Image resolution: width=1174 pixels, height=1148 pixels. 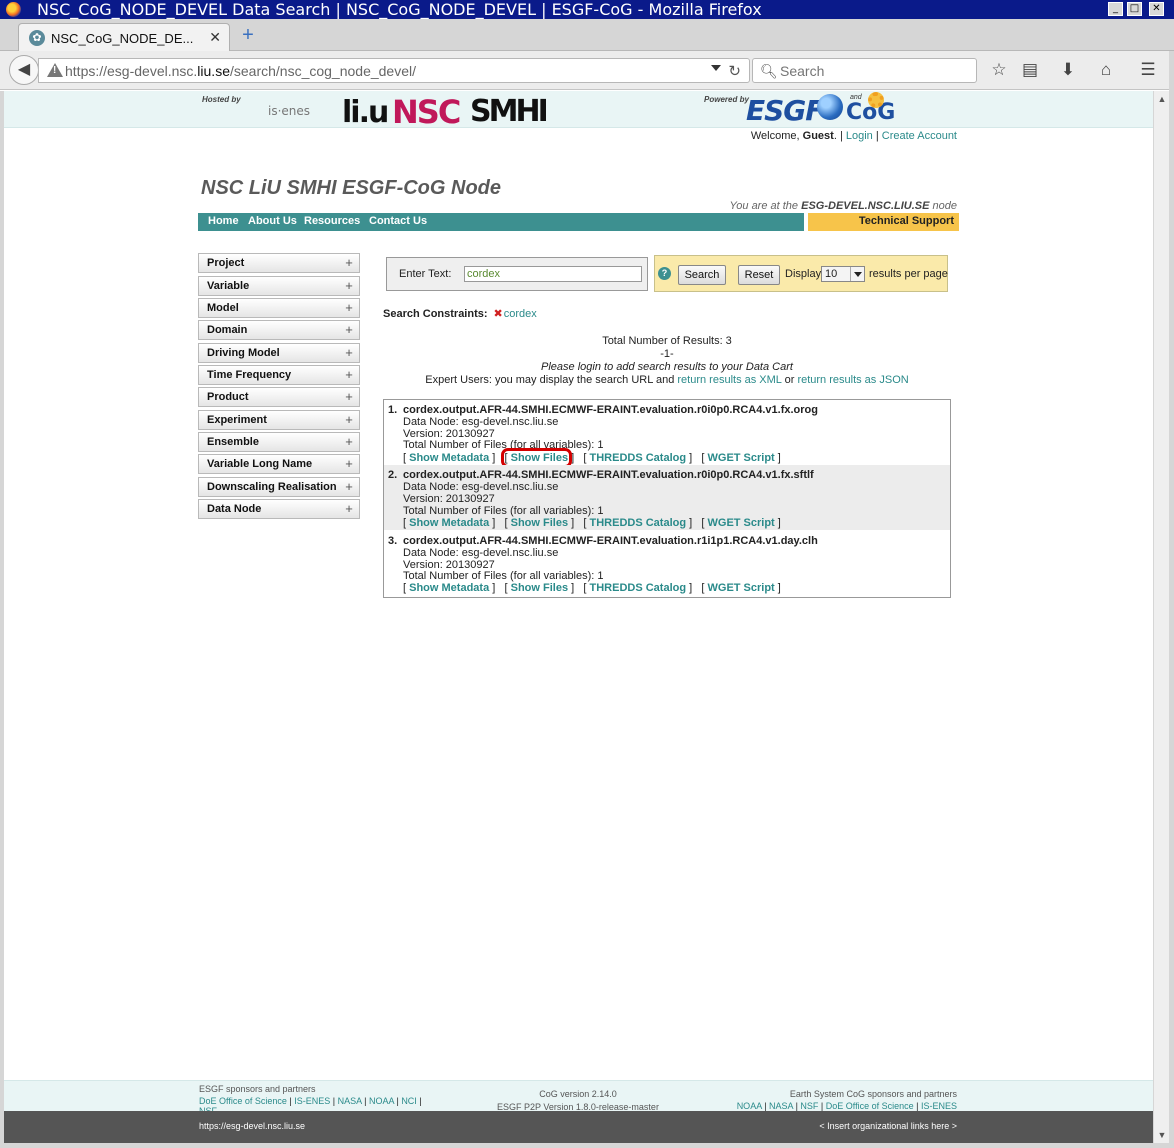 I want to click on search-button: Search, so click(x=702, y=275).